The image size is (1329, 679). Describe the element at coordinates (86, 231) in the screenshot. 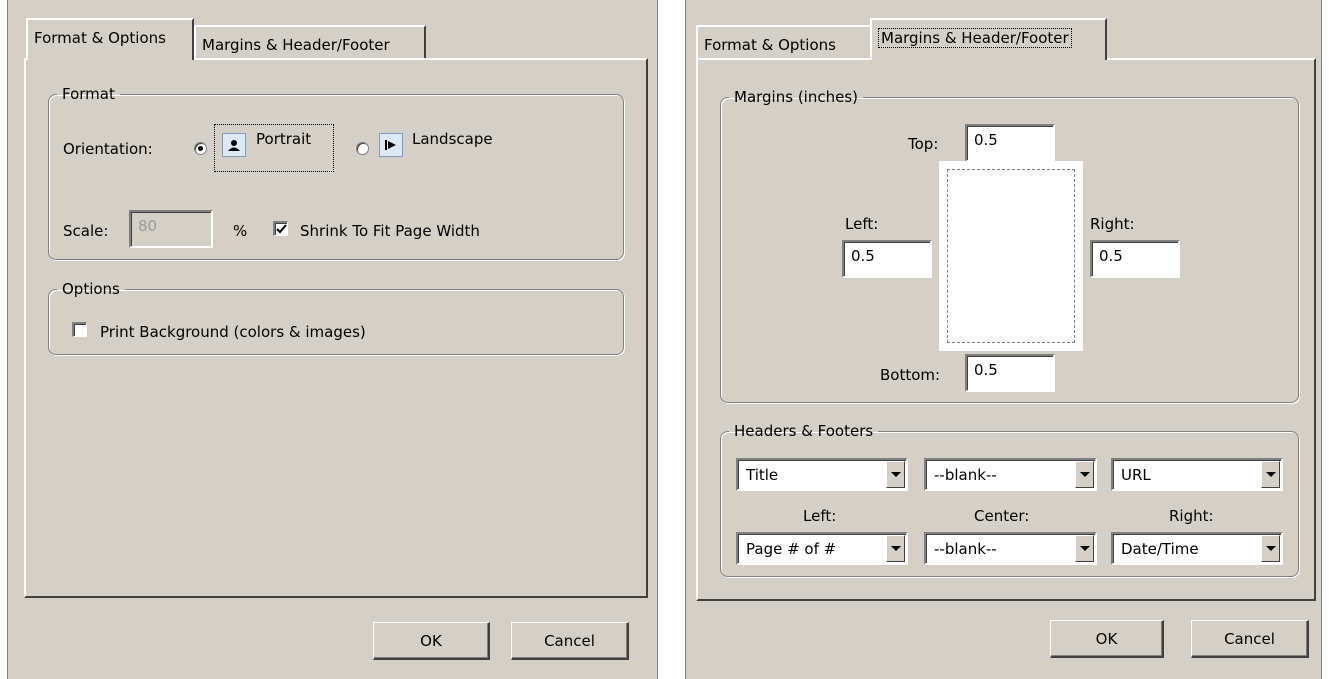

I see `scale-label: Scale:` at that location.